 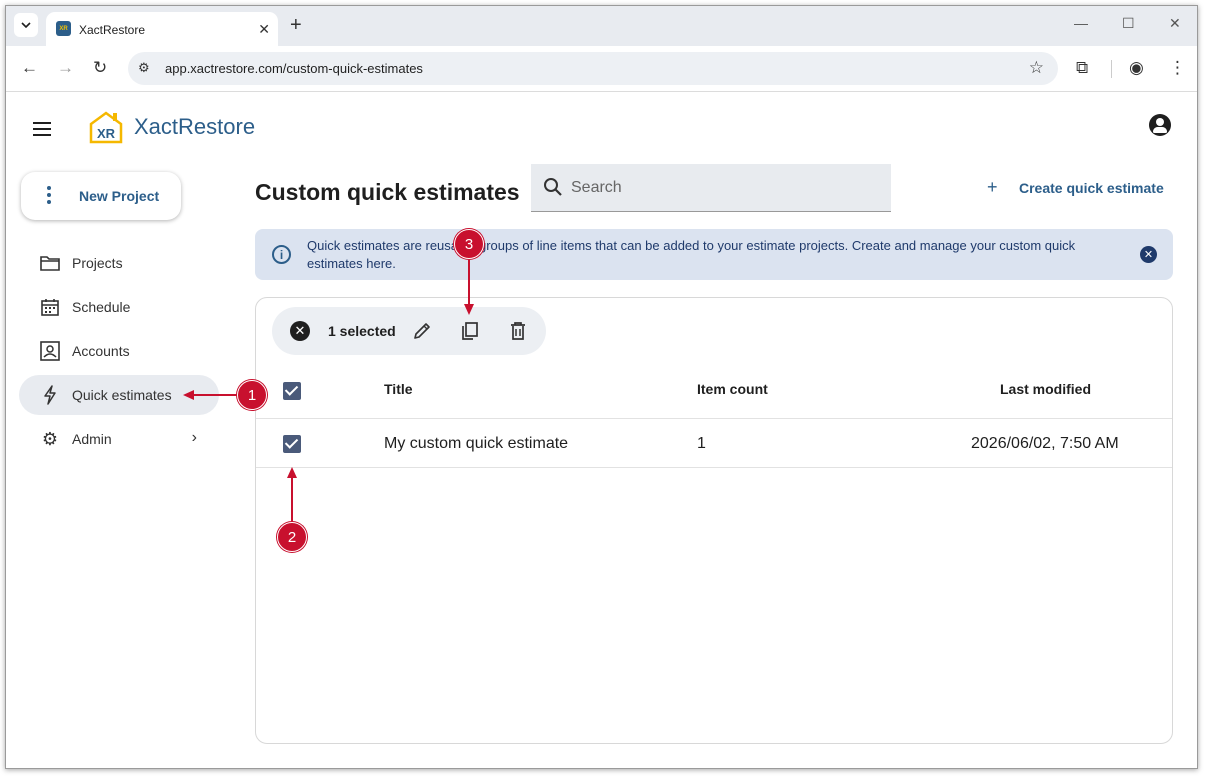 What do you see at coordinates (42, 129) in the screenshot?
I see `menu-icon` at bounding box center [42, 129].